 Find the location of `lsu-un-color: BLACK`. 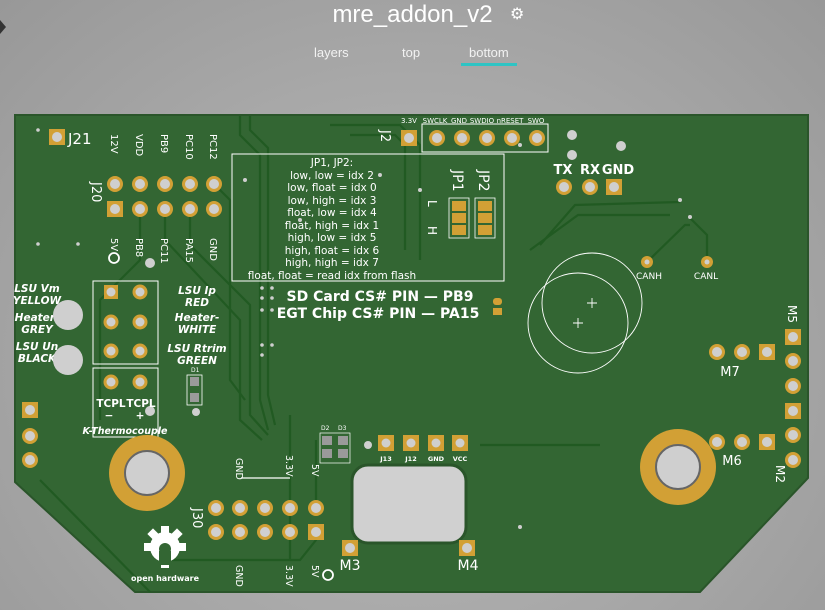

lsu-un-color: BLACK is located at coordinates (37, 359).